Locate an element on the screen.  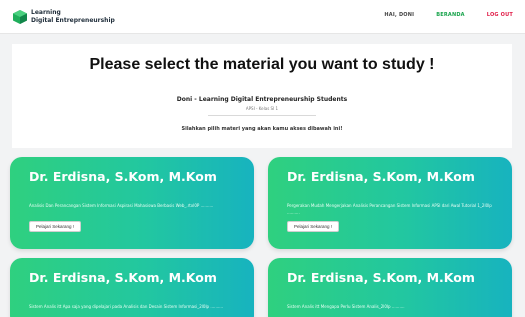
divider is located at coordinates (262, 115).